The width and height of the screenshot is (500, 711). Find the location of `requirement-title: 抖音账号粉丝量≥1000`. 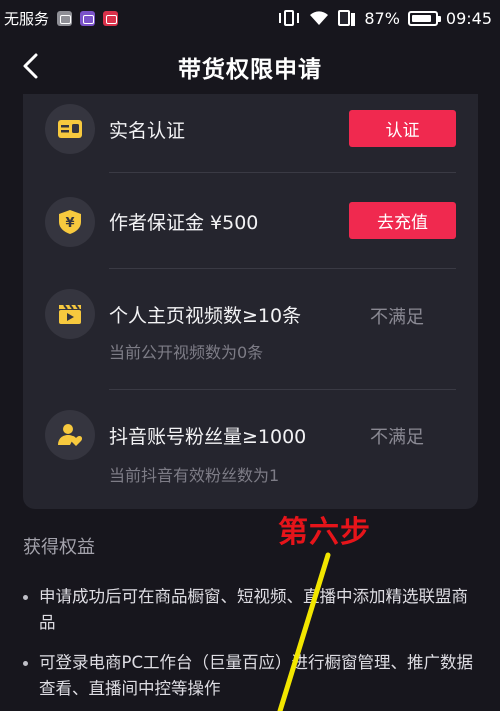

requirement-title: 抖音账号粉丝量≥1000 is located at coordinates (208, 437).